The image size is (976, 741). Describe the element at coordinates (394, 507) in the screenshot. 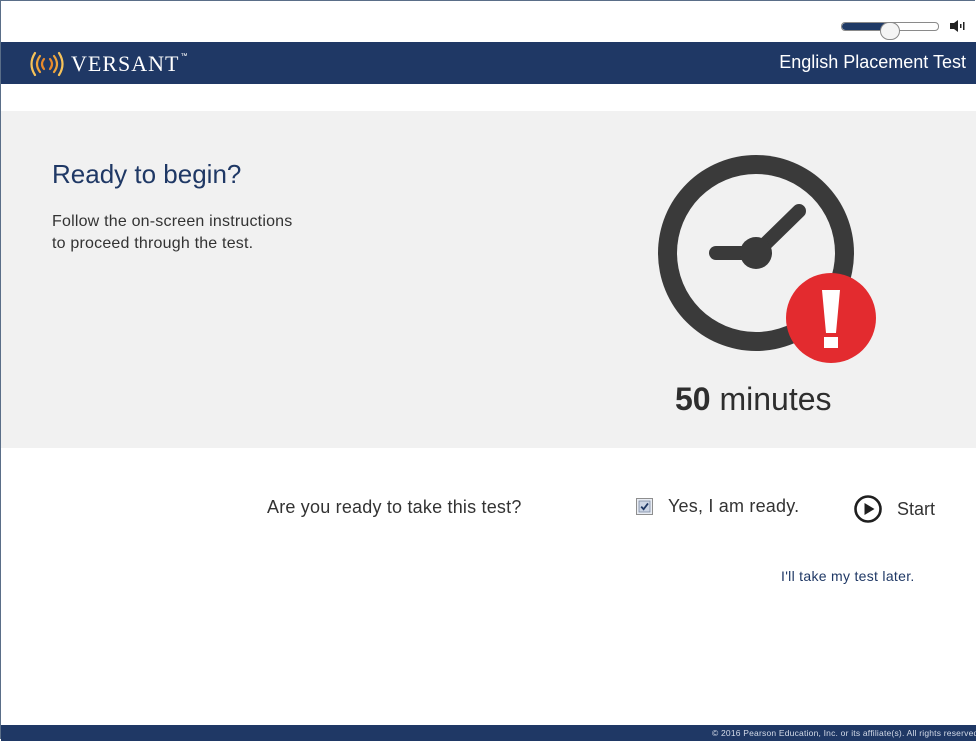

I see `ready-question: Are you ready to take this test?` at that location.